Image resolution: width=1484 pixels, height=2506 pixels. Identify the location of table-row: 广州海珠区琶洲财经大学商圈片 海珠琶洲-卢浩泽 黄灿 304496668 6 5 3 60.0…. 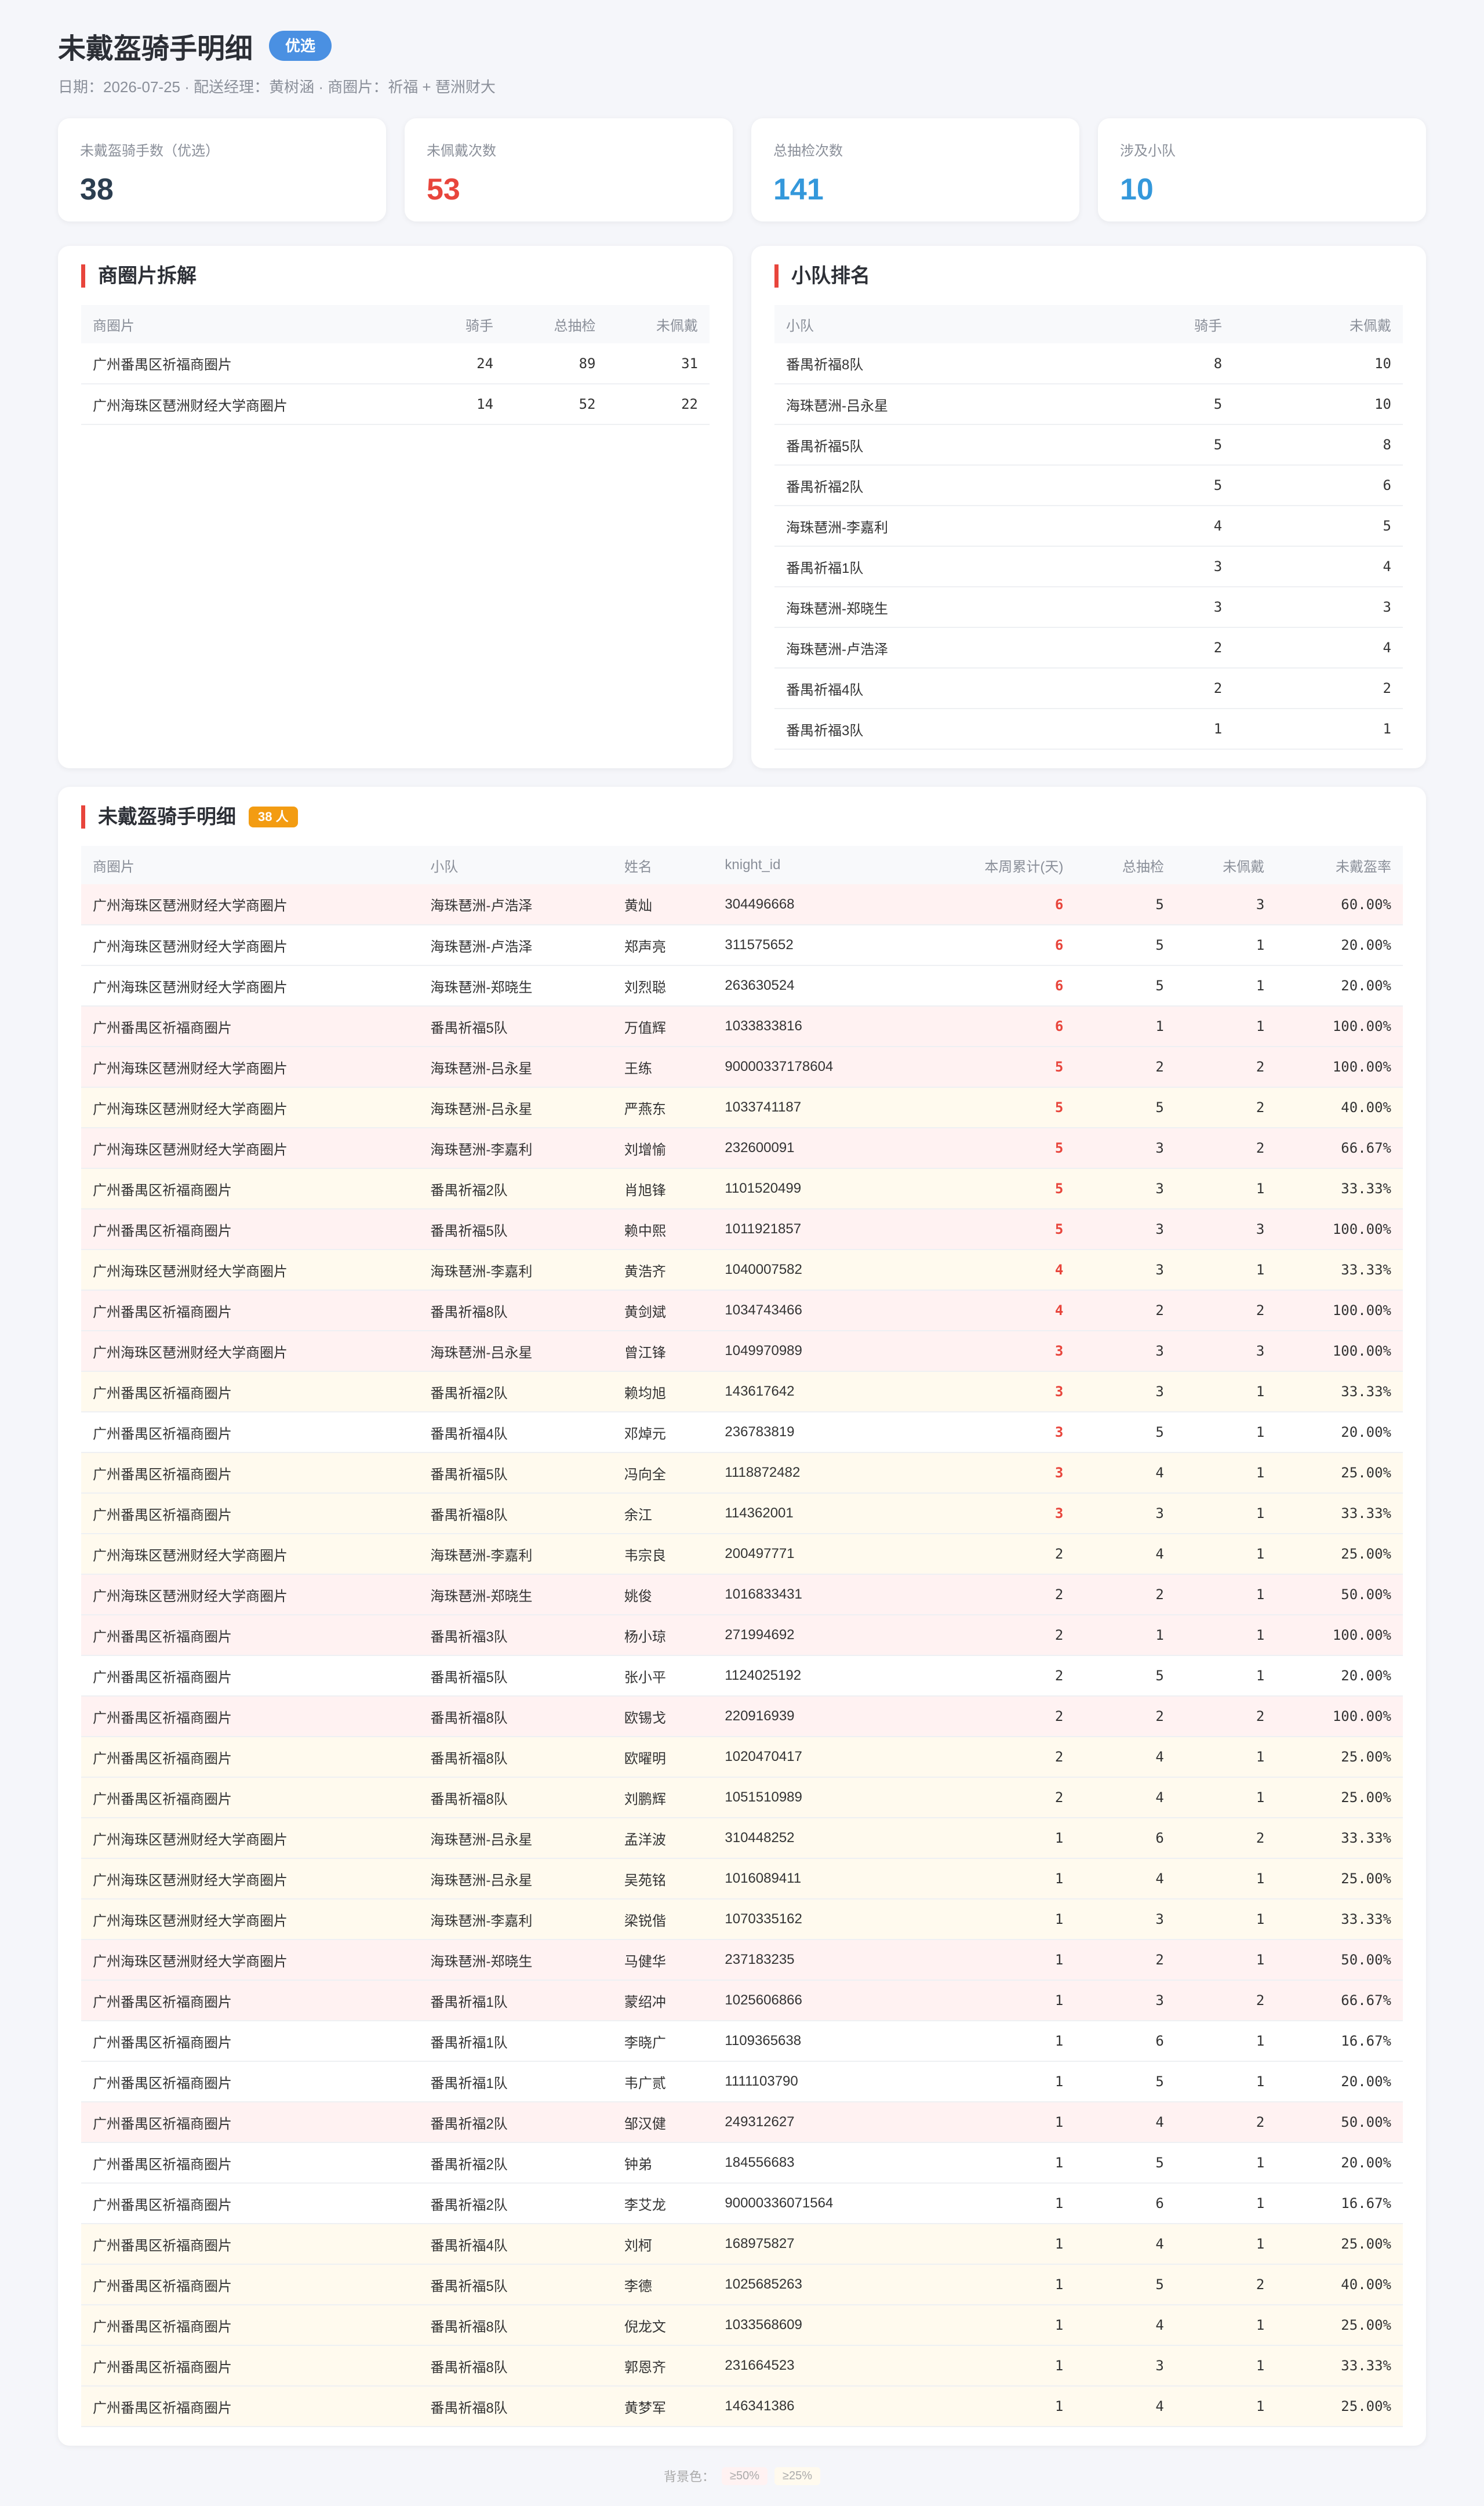
(742, 904).